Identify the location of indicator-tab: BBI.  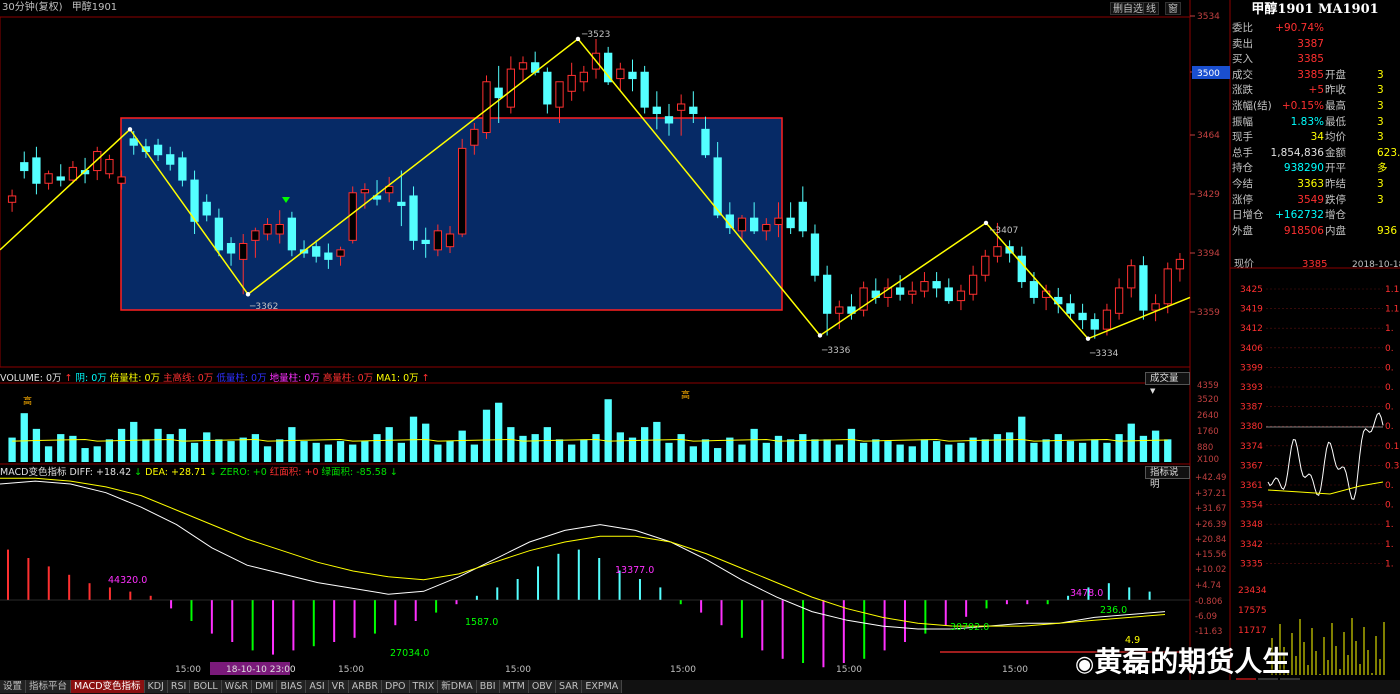
(488, 686).